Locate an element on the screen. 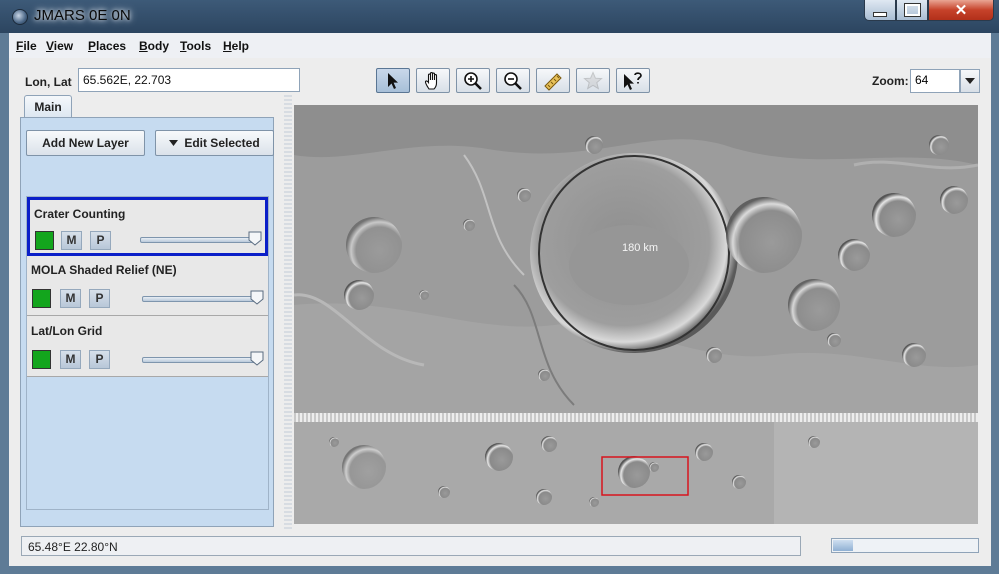  window-title: JMARS 0E 0N is located at coordinates (82, 15).